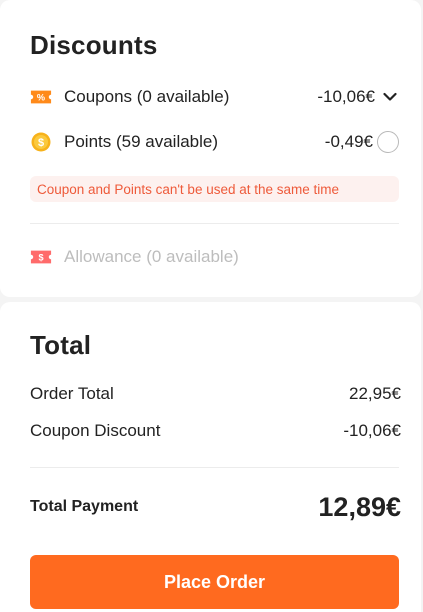 The height and width of the screenshot is (612, 423). What do you see at coordinates (72, 393) in the screenshot?
I see `order-total-label: Order Total` at bounding box center [72, 393].